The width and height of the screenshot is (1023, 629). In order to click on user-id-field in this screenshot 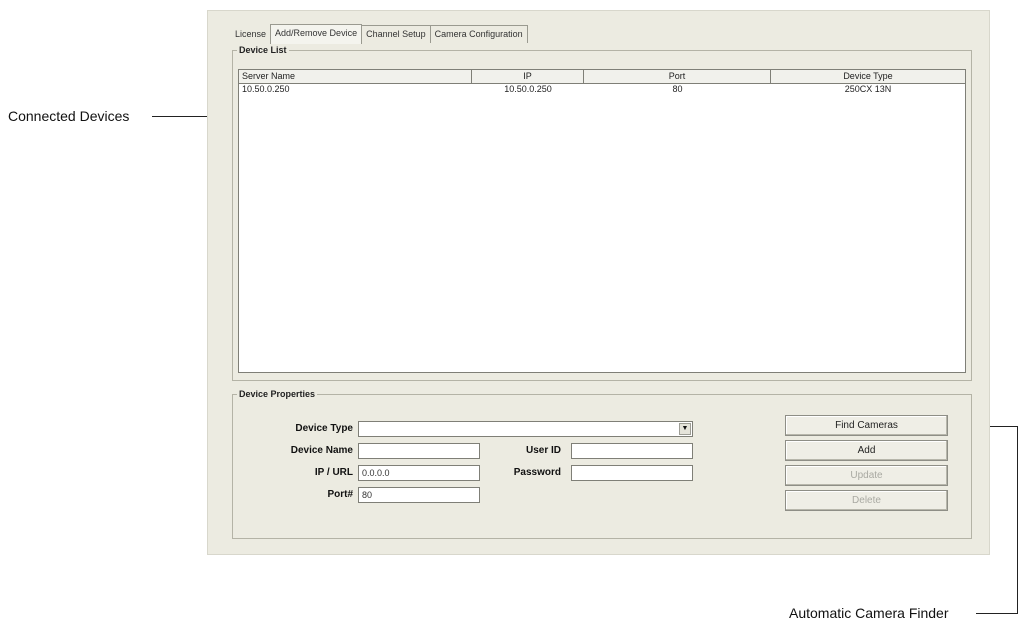, I will do `click(632, 451)`.